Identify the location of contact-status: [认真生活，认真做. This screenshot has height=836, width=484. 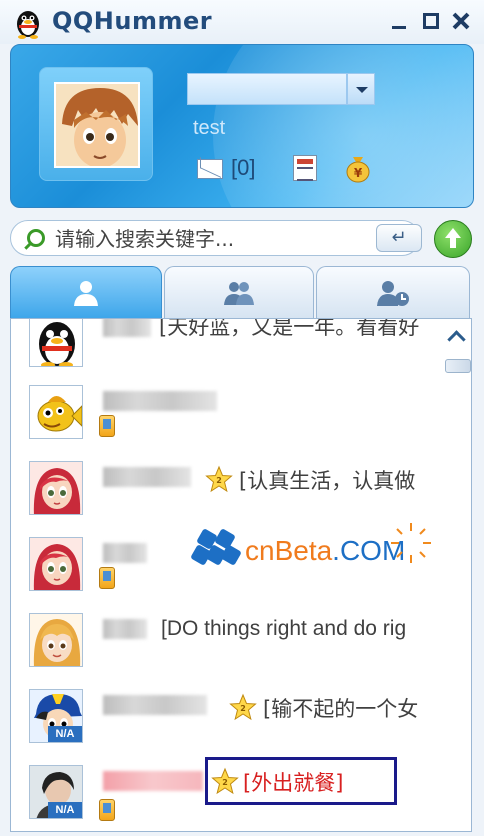
(327, 481).